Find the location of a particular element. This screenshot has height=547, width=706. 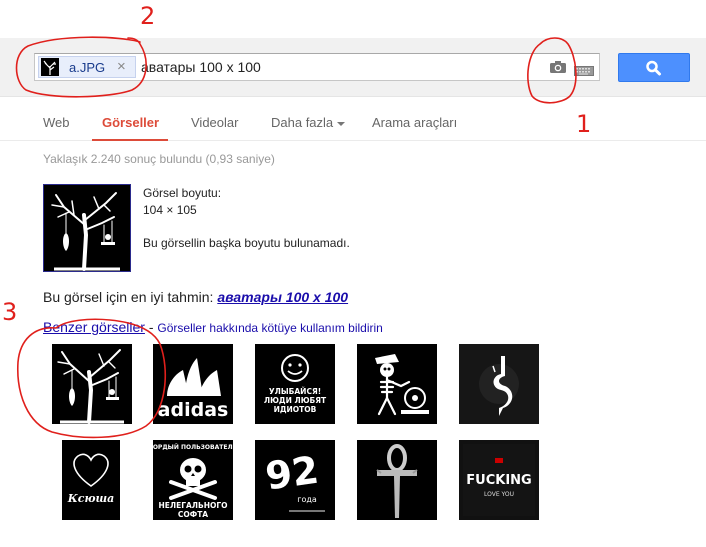

ankh-image is located at coordinates (397, 481).